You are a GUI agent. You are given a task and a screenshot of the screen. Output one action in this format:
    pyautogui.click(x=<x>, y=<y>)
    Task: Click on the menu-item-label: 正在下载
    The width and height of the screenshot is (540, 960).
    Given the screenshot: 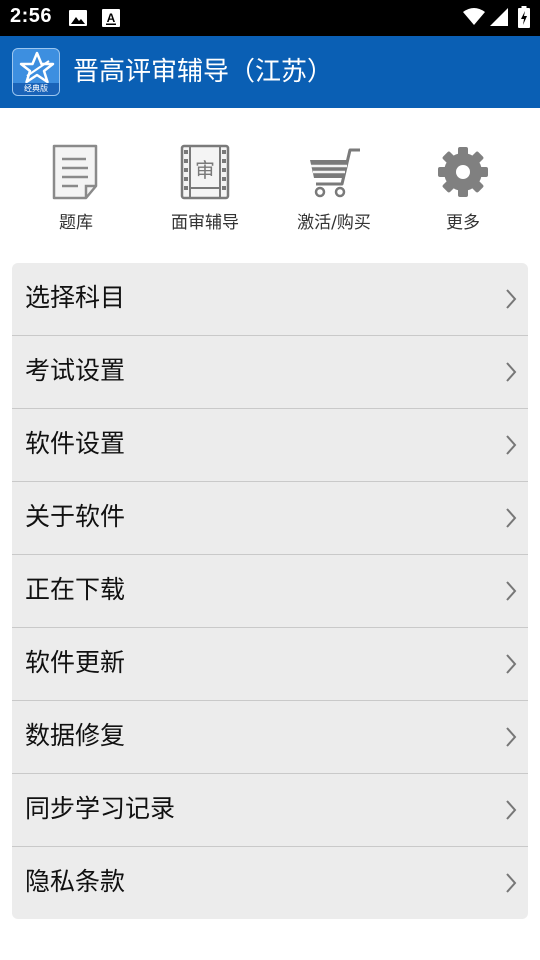 What is the action you would take?
    pyautogui.click(x=75, y=589)
    